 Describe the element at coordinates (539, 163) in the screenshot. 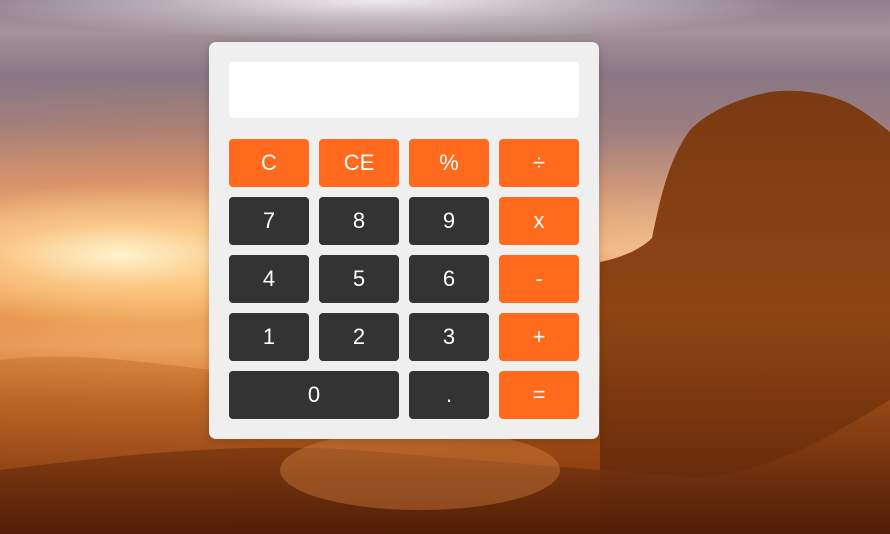

I see `divide-button: ÷` at that location.